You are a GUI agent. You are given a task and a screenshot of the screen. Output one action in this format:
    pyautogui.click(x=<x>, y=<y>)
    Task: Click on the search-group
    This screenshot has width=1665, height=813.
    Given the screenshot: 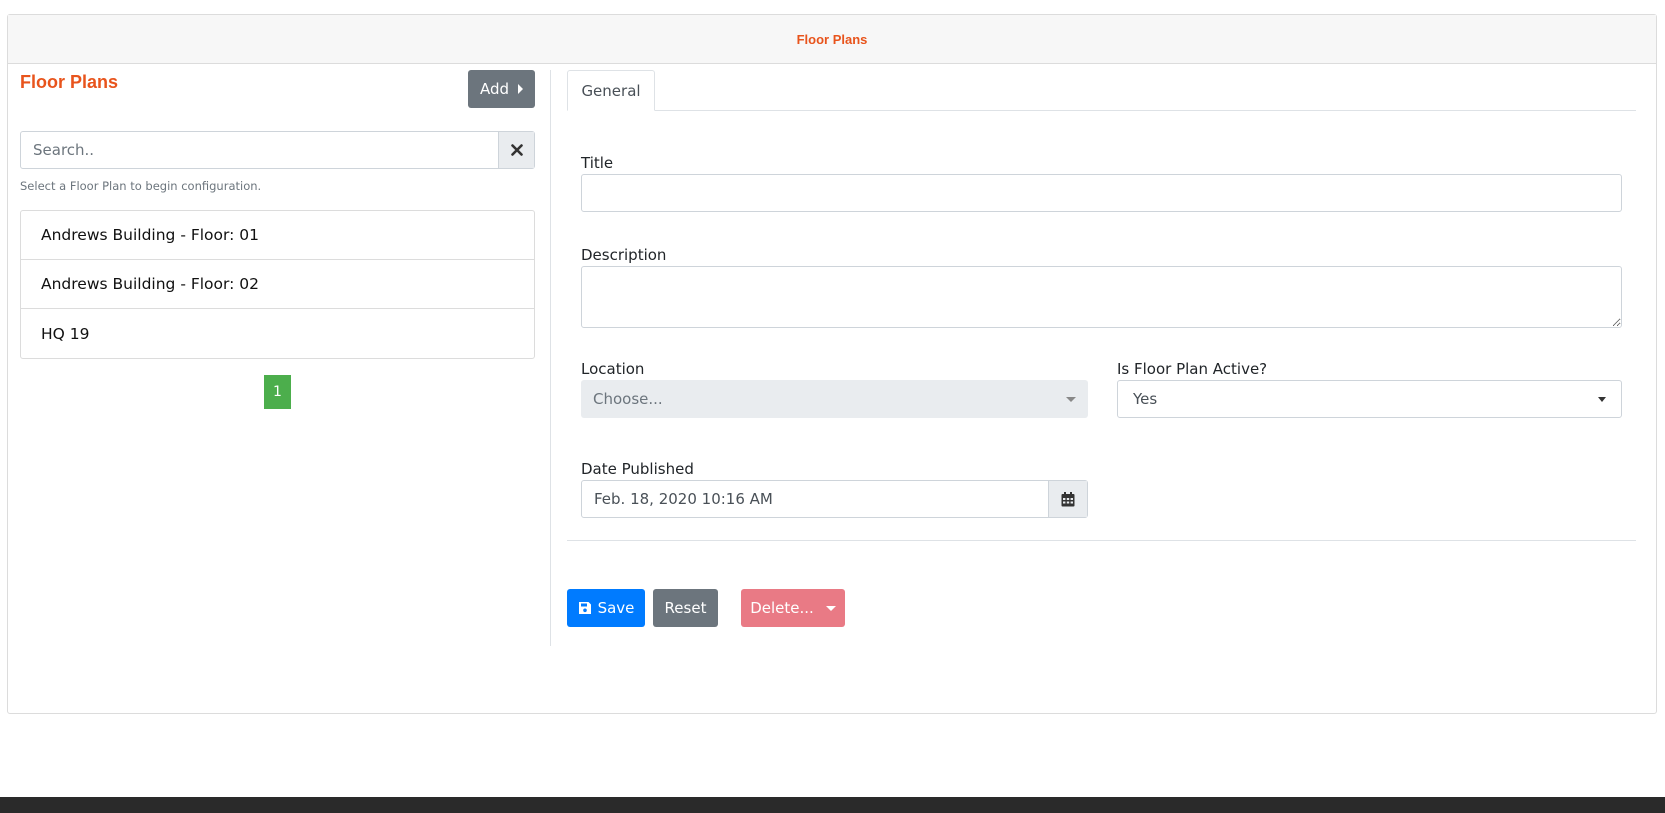 What is the action you would take?
    pyautogui.click(x=277, y=150)
    